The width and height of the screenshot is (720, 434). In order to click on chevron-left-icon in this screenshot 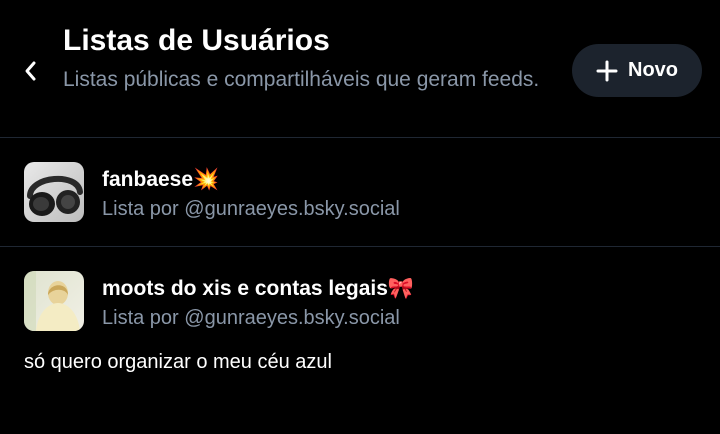, I will do `click(30, 71)`.